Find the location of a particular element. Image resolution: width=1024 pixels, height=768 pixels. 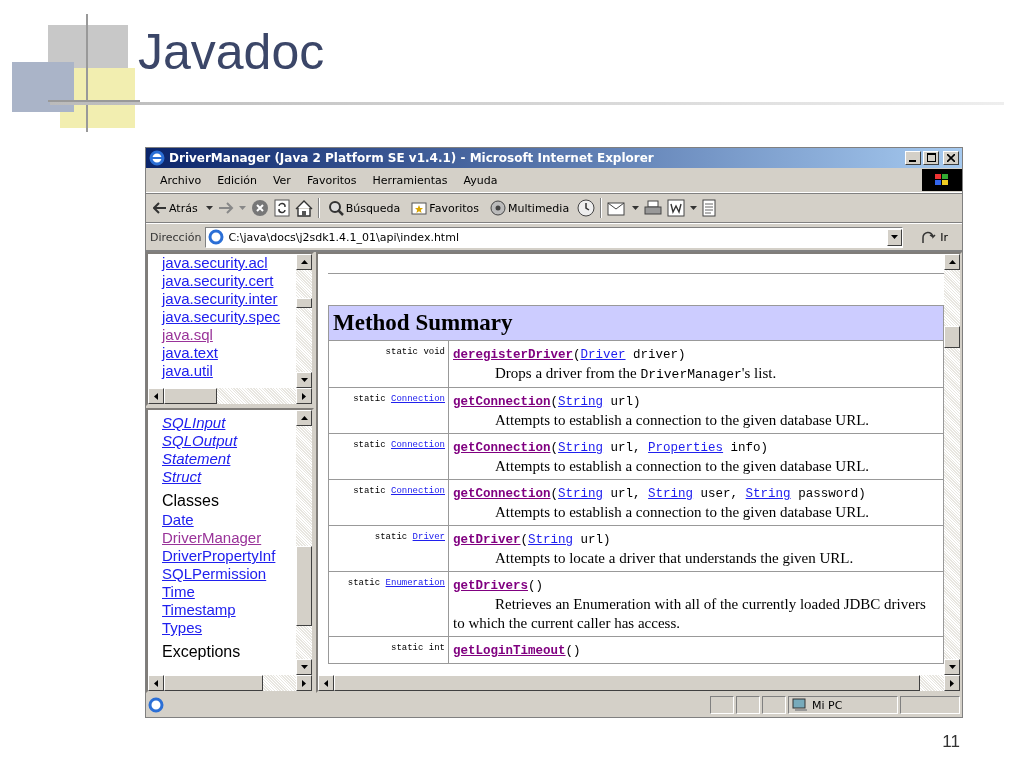

printer-icon is located at coordinates (653, 208).